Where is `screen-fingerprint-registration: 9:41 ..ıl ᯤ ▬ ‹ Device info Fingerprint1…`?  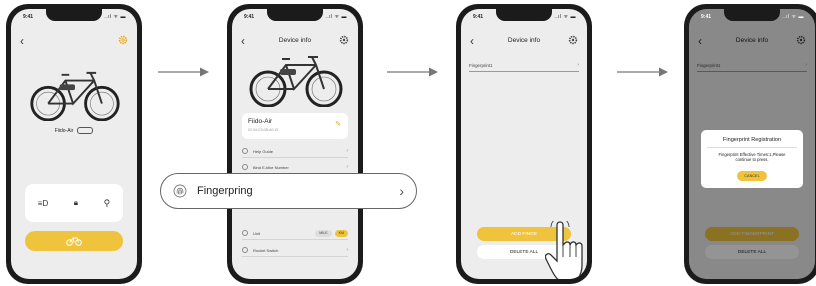 screen-fingerprint-registration: 9:41 ..ıl ᯤ ▬ ‹ Device info Fingerprint1… is located at coordinates (752, 144).